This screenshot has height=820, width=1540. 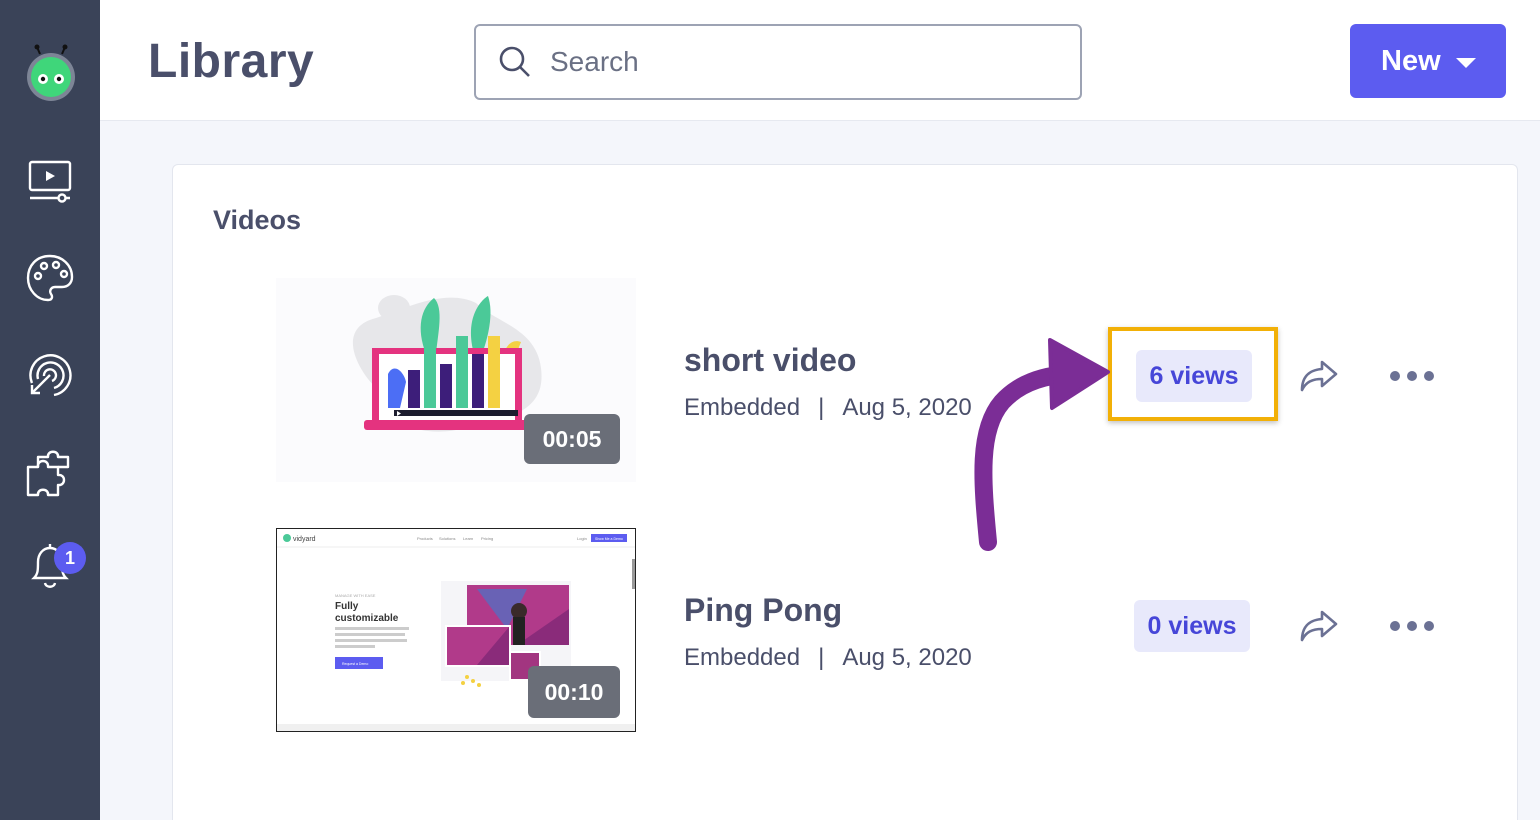 What do you see at coordinates (70, 558) in the screenshot?
I see `notification-badge: 1` at bounding box center [70, 558].